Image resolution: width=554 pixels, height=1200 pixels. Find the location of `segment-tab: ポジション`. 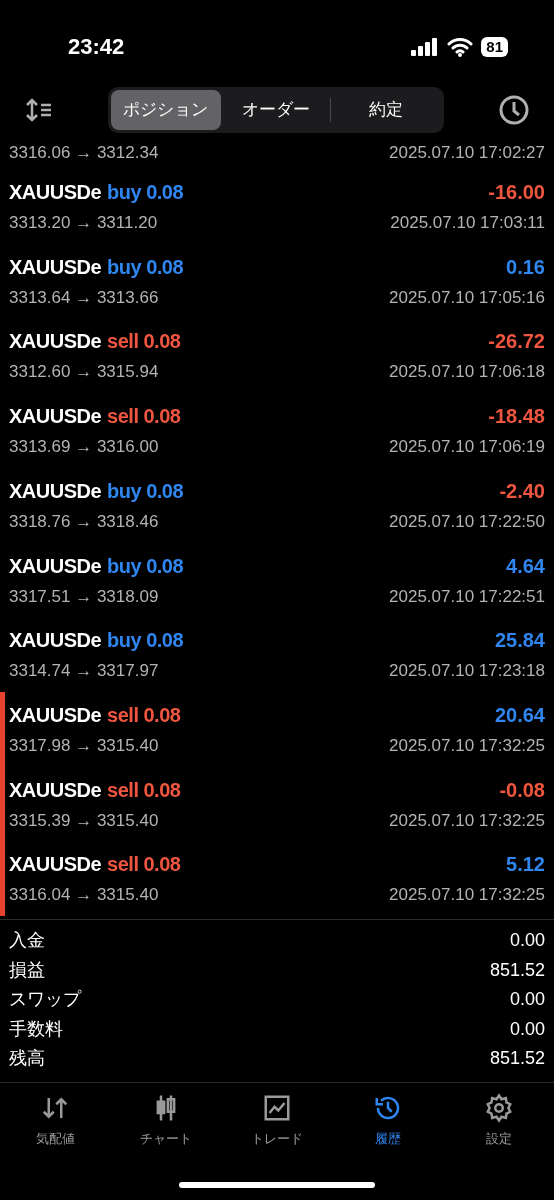

segment-tab: ポジション is located at coordinates (166, 110).